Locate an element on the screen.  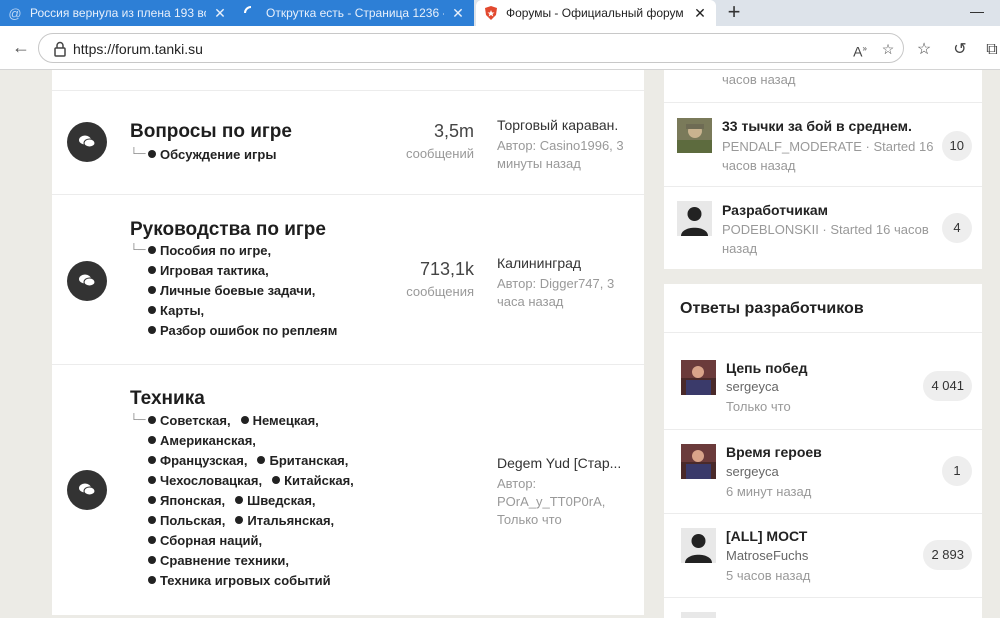
list-item is located at coordinates (823, 607).